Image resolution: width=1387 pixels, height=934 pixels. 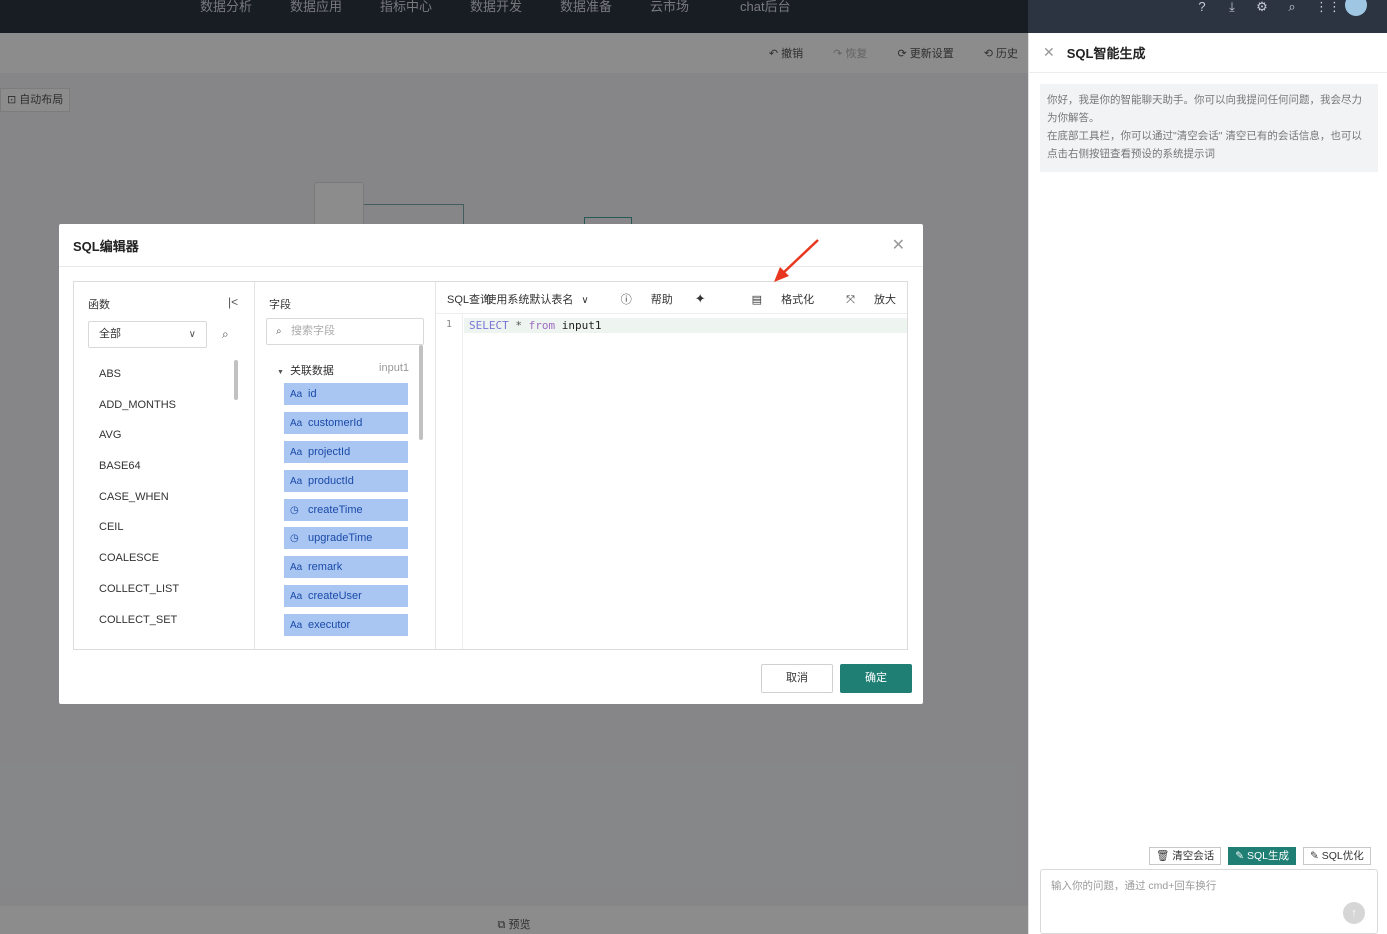 What do you see at coordinates (1281, 8) in the screenshot?
I see `top-icons: ? ⤓ ⚙ ⌕ ⋮⋮` at bounding box center [1281, 8].